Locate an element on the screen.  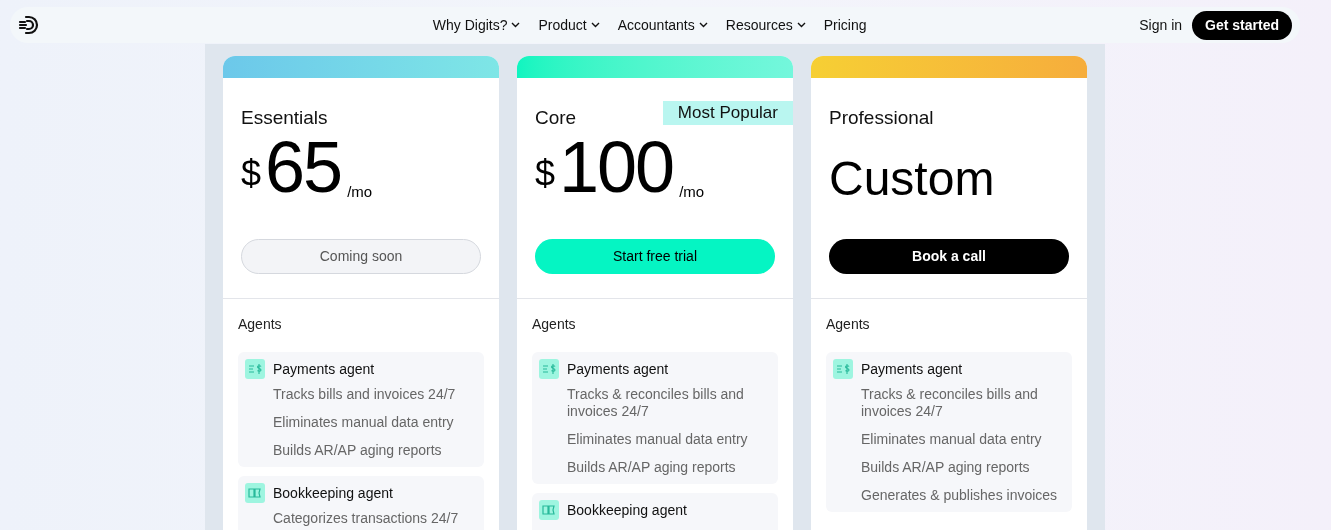
plan-name: Essentials is located at coordinates (284, 118).